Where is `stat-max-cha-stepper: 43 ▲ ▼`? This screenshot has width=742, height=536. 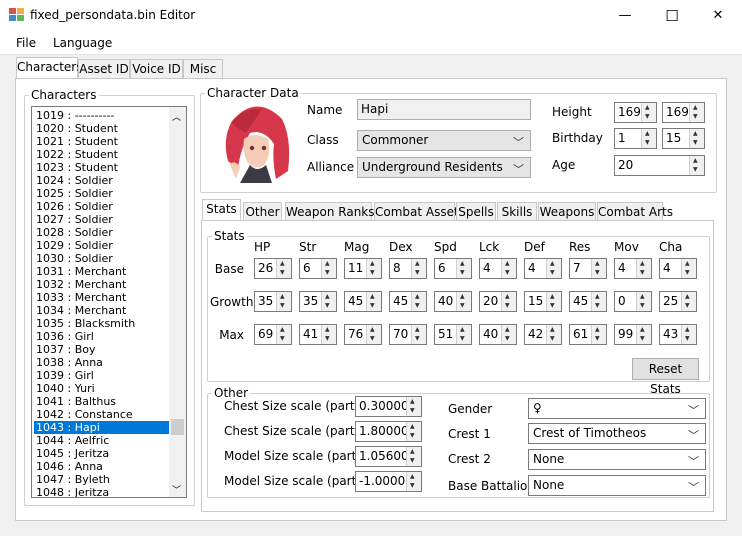 stat-max-cha-stepper: 43 ▲ ▼ is located at coordinates (678, 334).